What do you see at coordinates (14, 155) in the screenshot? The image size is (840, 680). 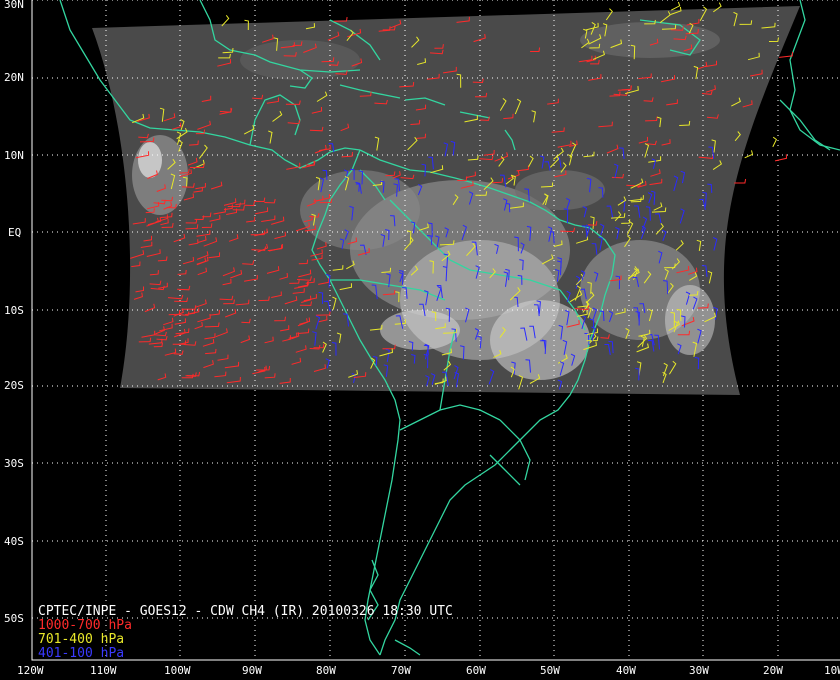 I see `lat-label: 10N` at bounding box center [14, 155].